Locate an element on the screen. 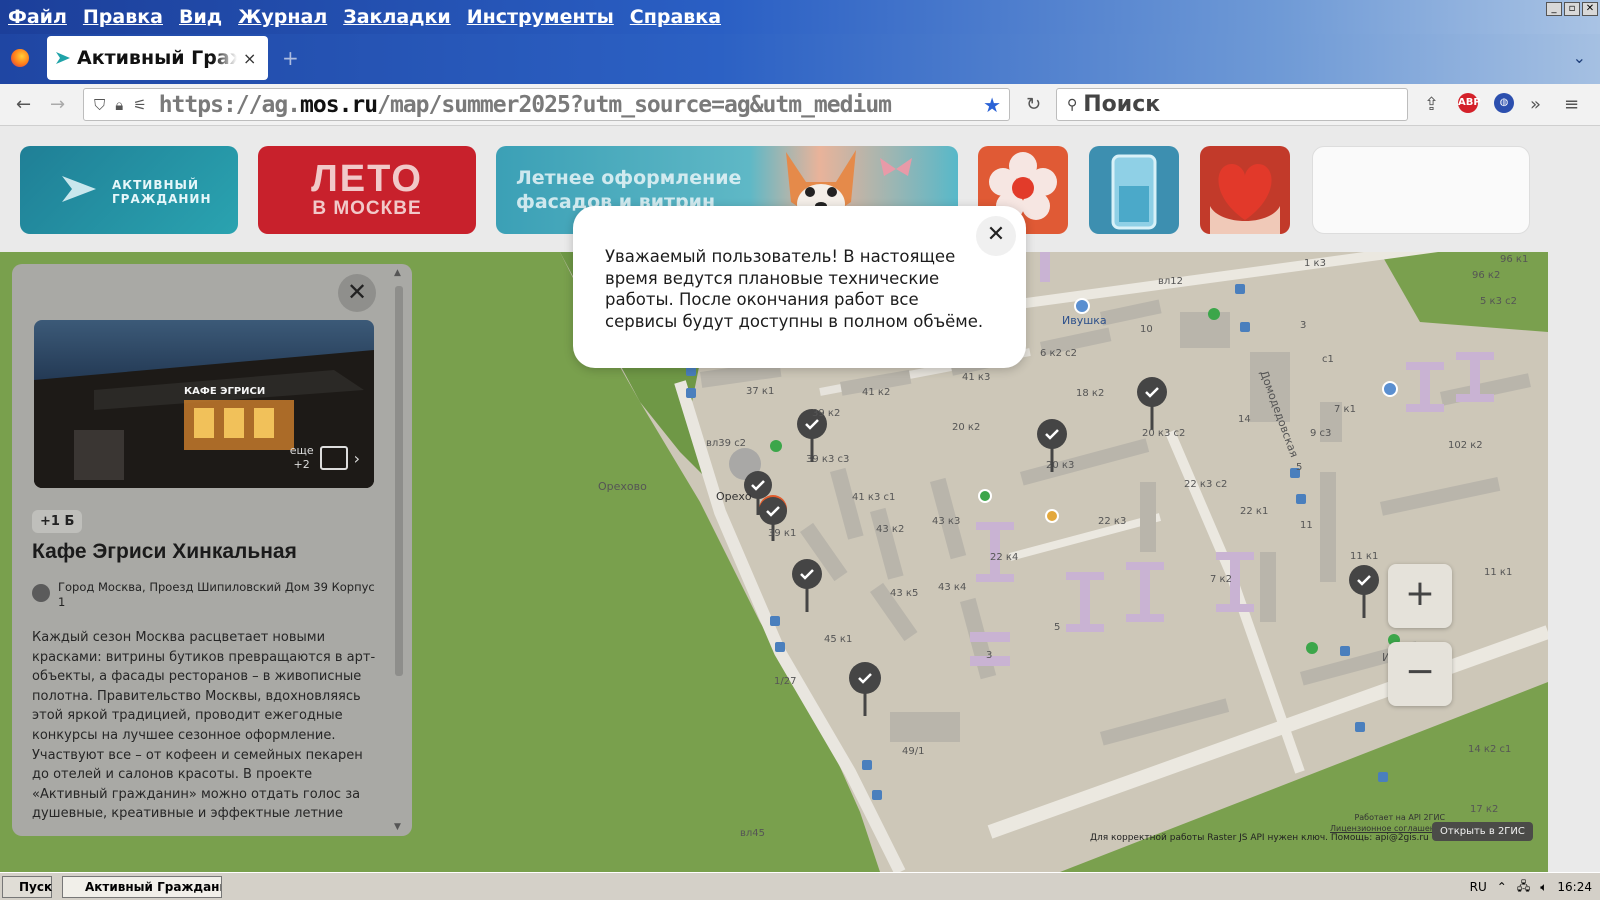 This screenshot has width=1600, height=900. tab-active: Активный Граж × is located at coordinates (157, 58).